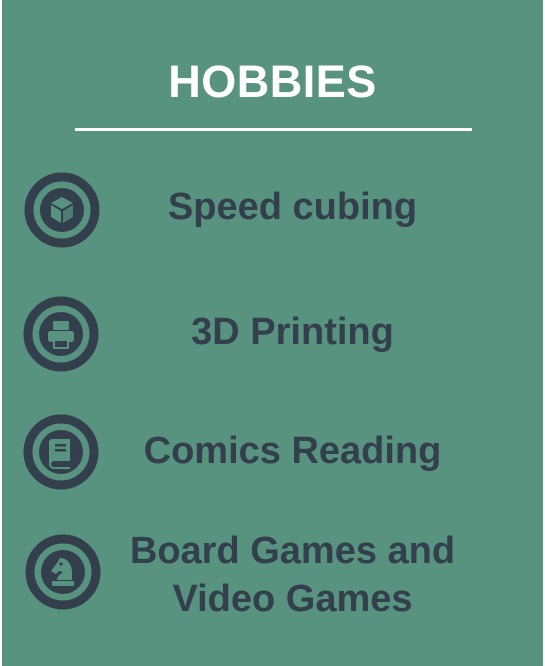 The width and height of the screenshot is (545, 666). What do you see at coordinates (273, 129) in the screenshot?
I see `title-divider` at bounding box center [273, 129].